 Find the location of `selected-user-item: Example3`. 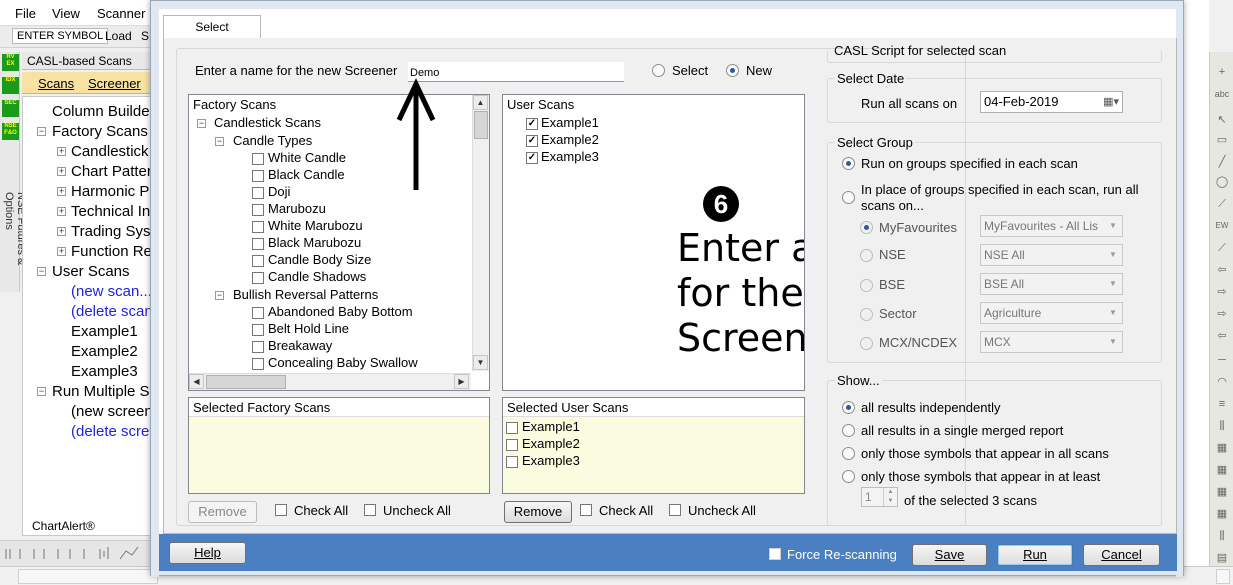

selected-user-item: Example3 is located at coordinates (551, 460).